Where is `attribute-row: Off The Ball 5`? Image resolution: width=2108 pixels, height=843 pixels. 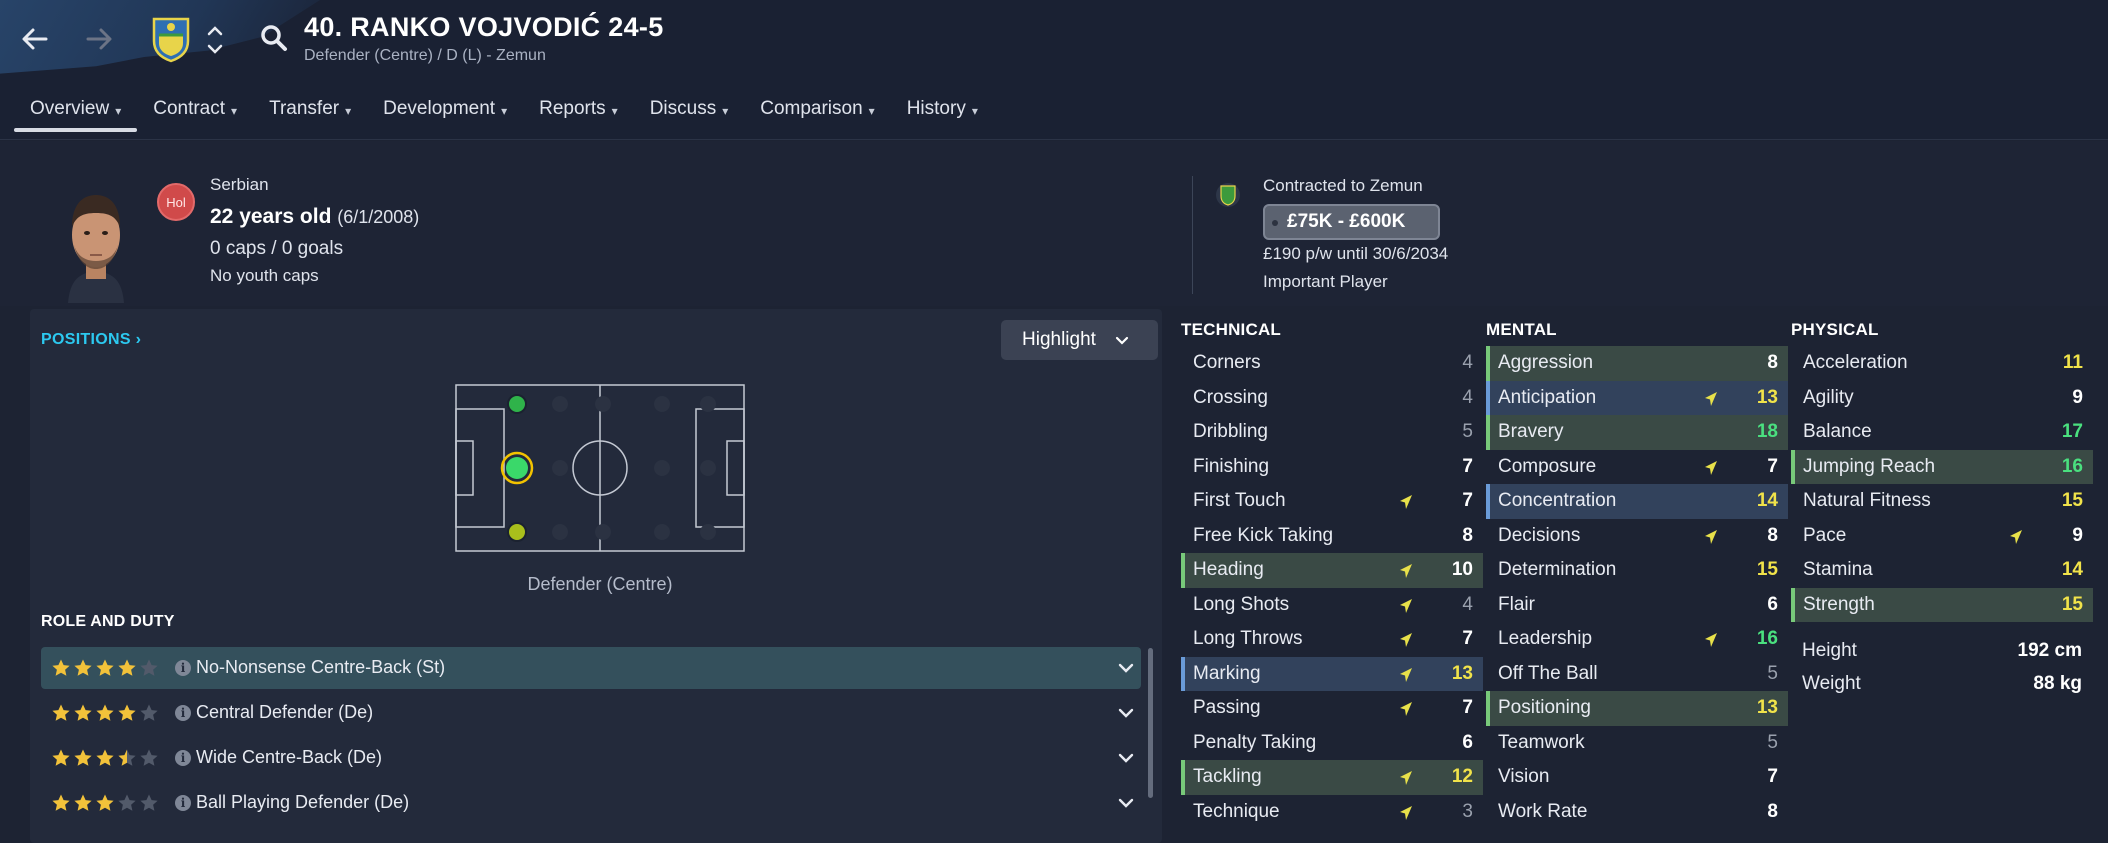
attribute-row: Off The Ball 5 is located at coordinates (1637, 674).